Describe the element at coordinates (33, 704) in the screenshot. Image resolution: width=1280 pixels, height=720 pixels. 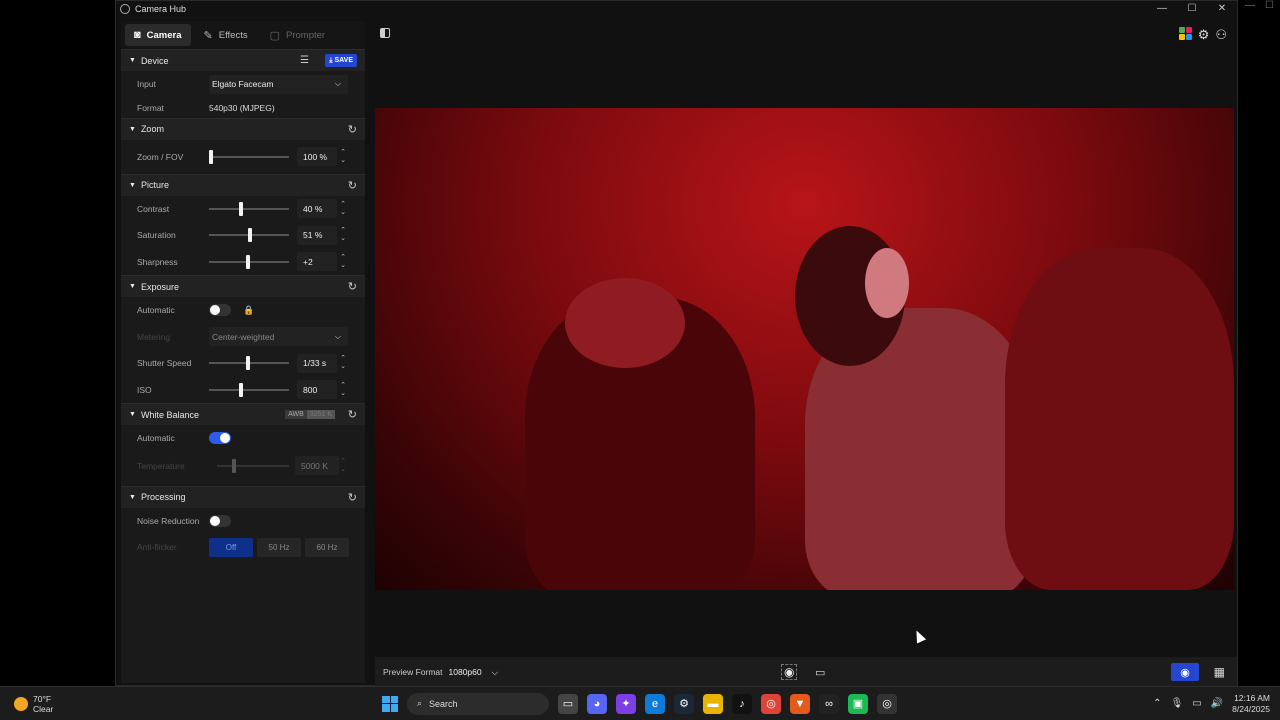
I see `weather-widget: 70°F Clear` at that location.